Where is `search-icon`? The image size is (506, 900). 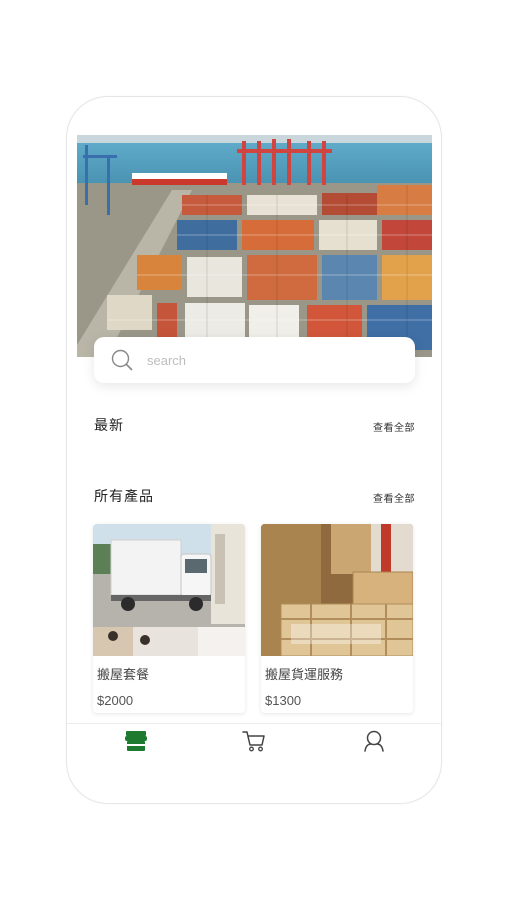
search-icon is located at coordinates (122, 360).